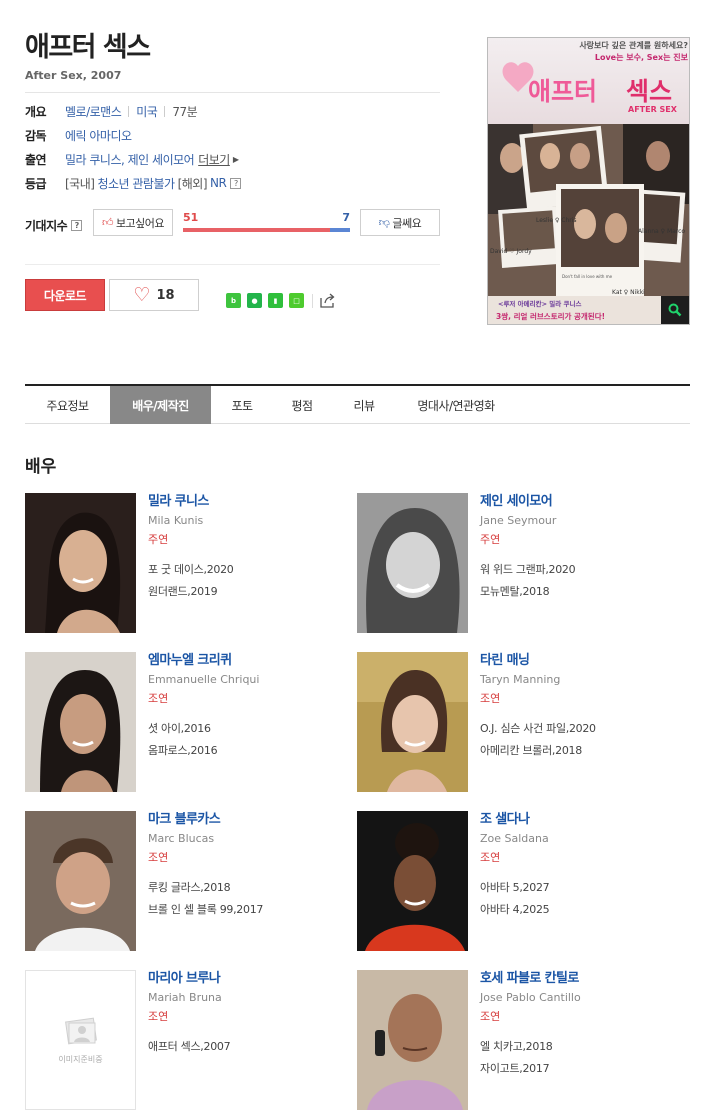  I want to click on filmography: O.J. 심슨 사건 파일,2020 아메리칸 브롤러,2018, so click(567, 740).